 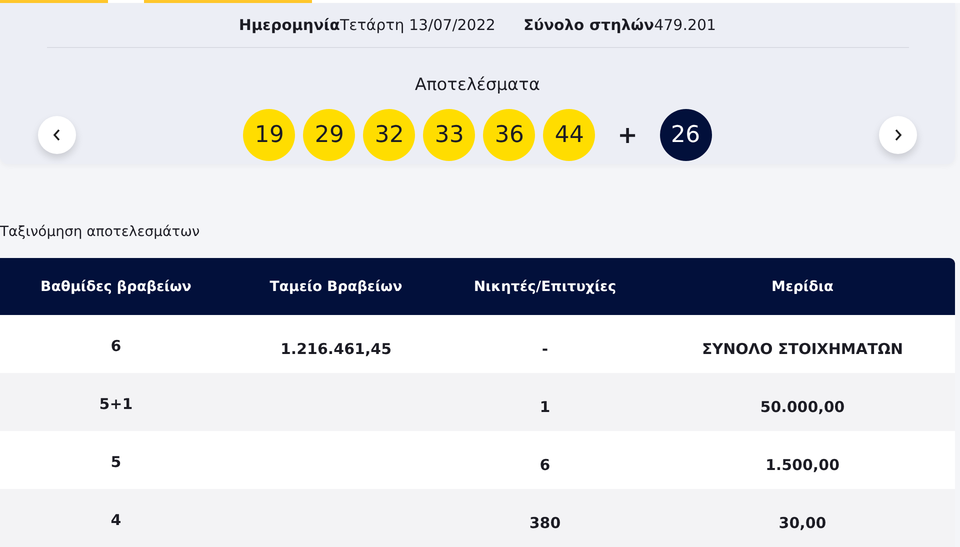 What do you see at coordinates (803, 522) in the screenshot?
I see `table-cell-text: 30,00` at bounding box center [803, 522].